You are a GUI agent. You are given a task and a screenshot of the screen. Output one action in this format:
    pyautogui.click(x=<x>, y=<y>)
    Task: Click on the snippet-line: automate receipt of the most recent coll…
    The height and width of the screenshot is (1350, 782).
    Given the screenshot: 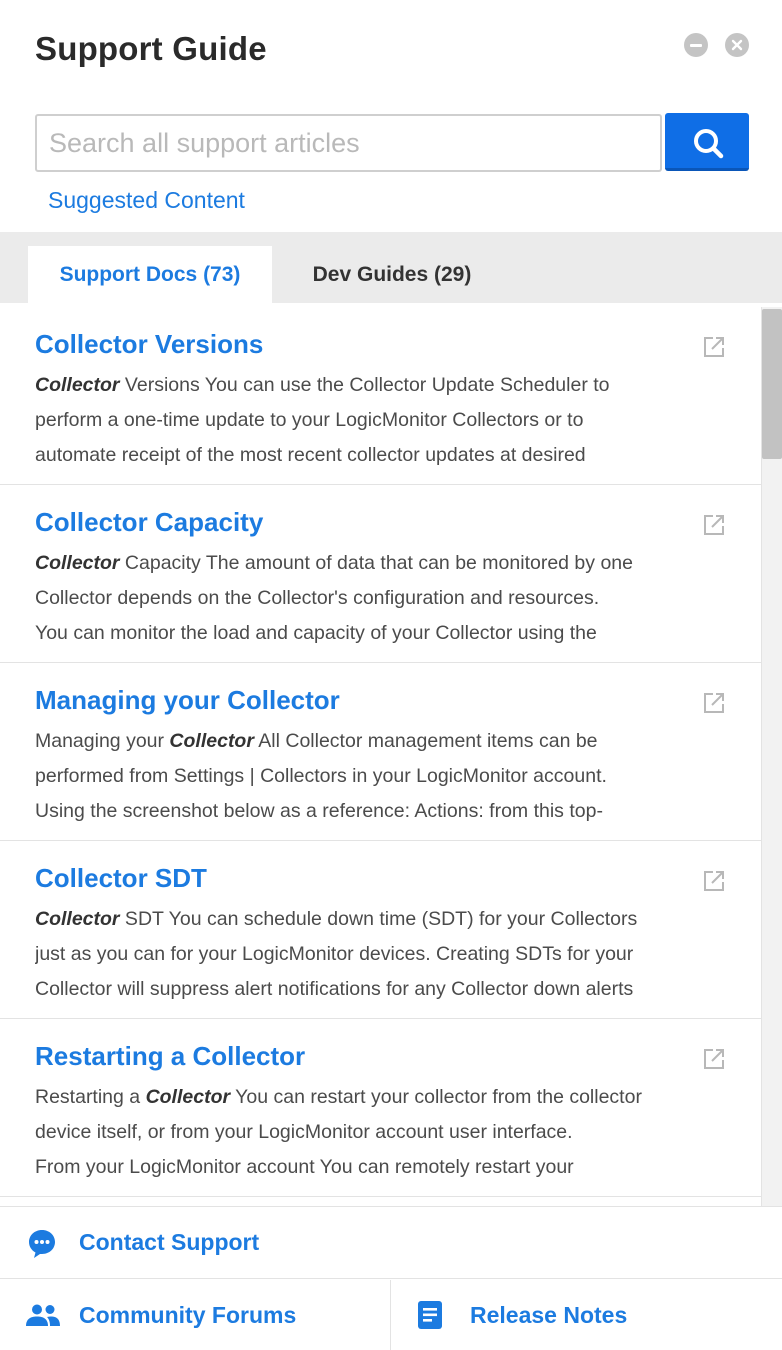 What is the action you would take?
    pyautogui.click(x=310, y=455)
    